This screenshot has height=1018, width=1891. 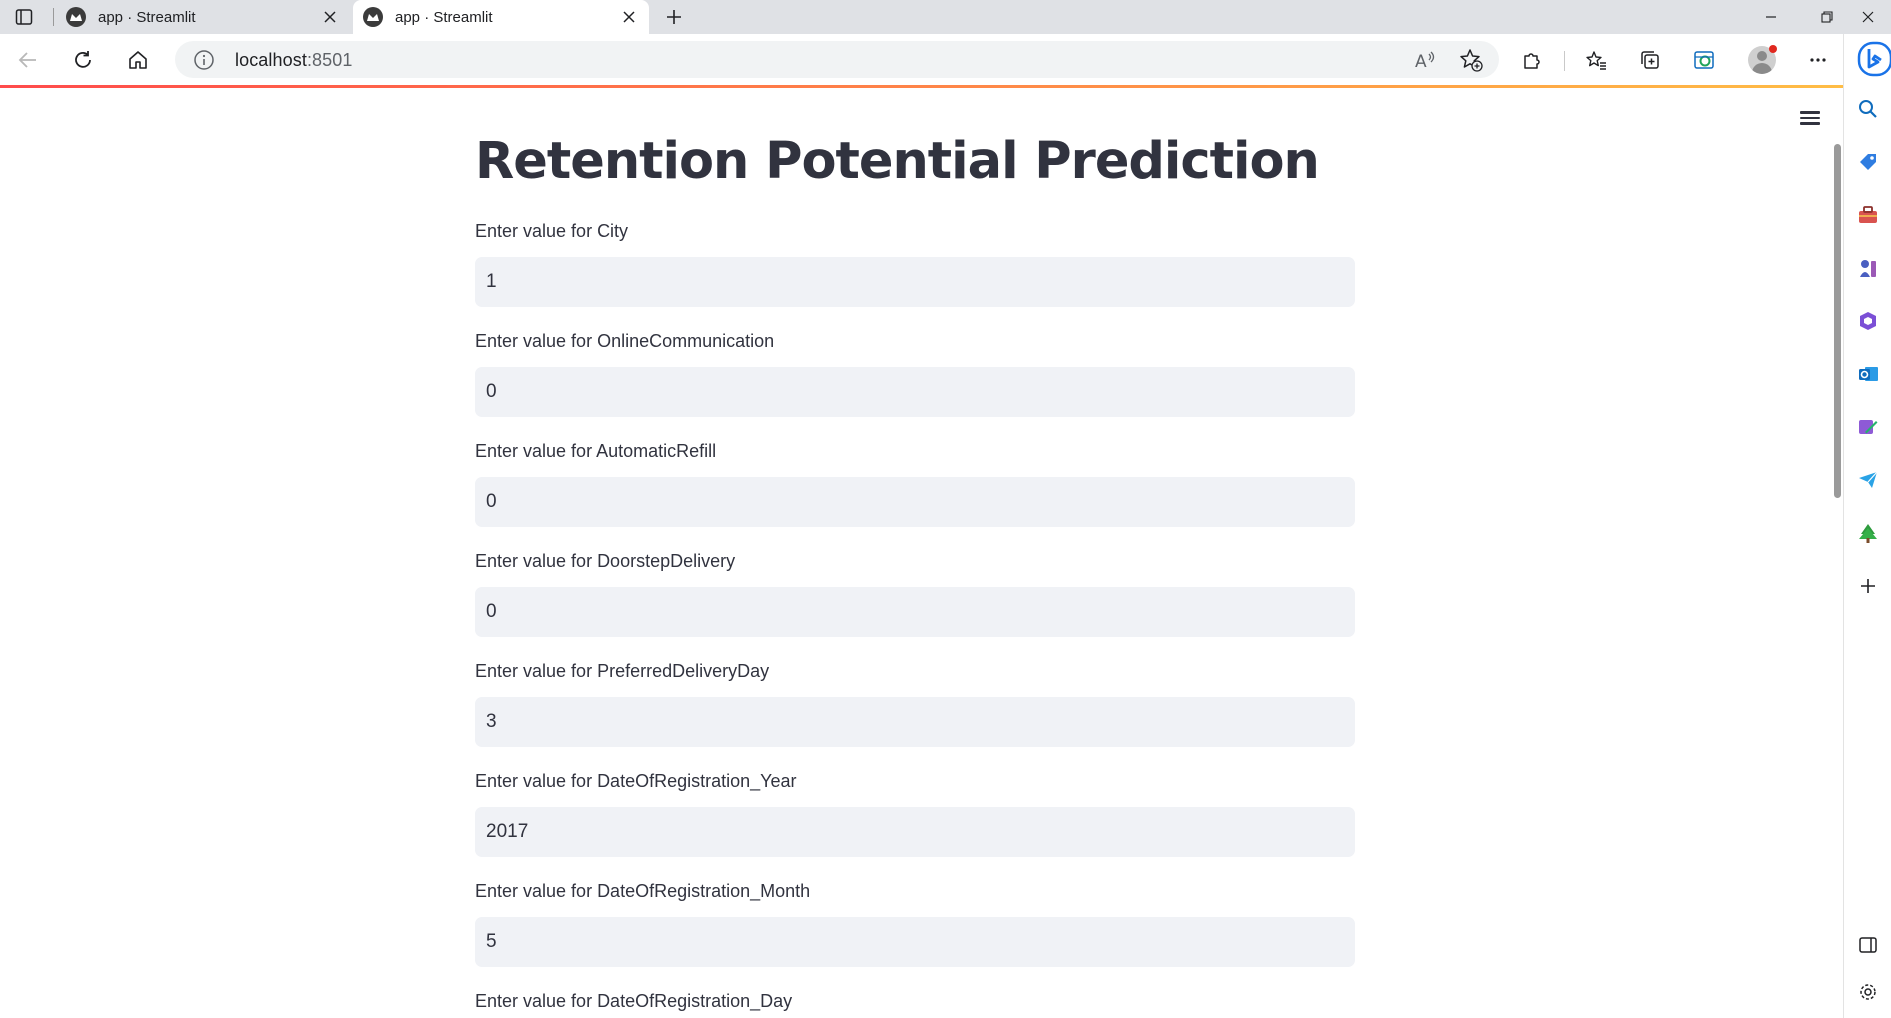 I want to click on sidebar-games-button, so click(x=1868, y=268).